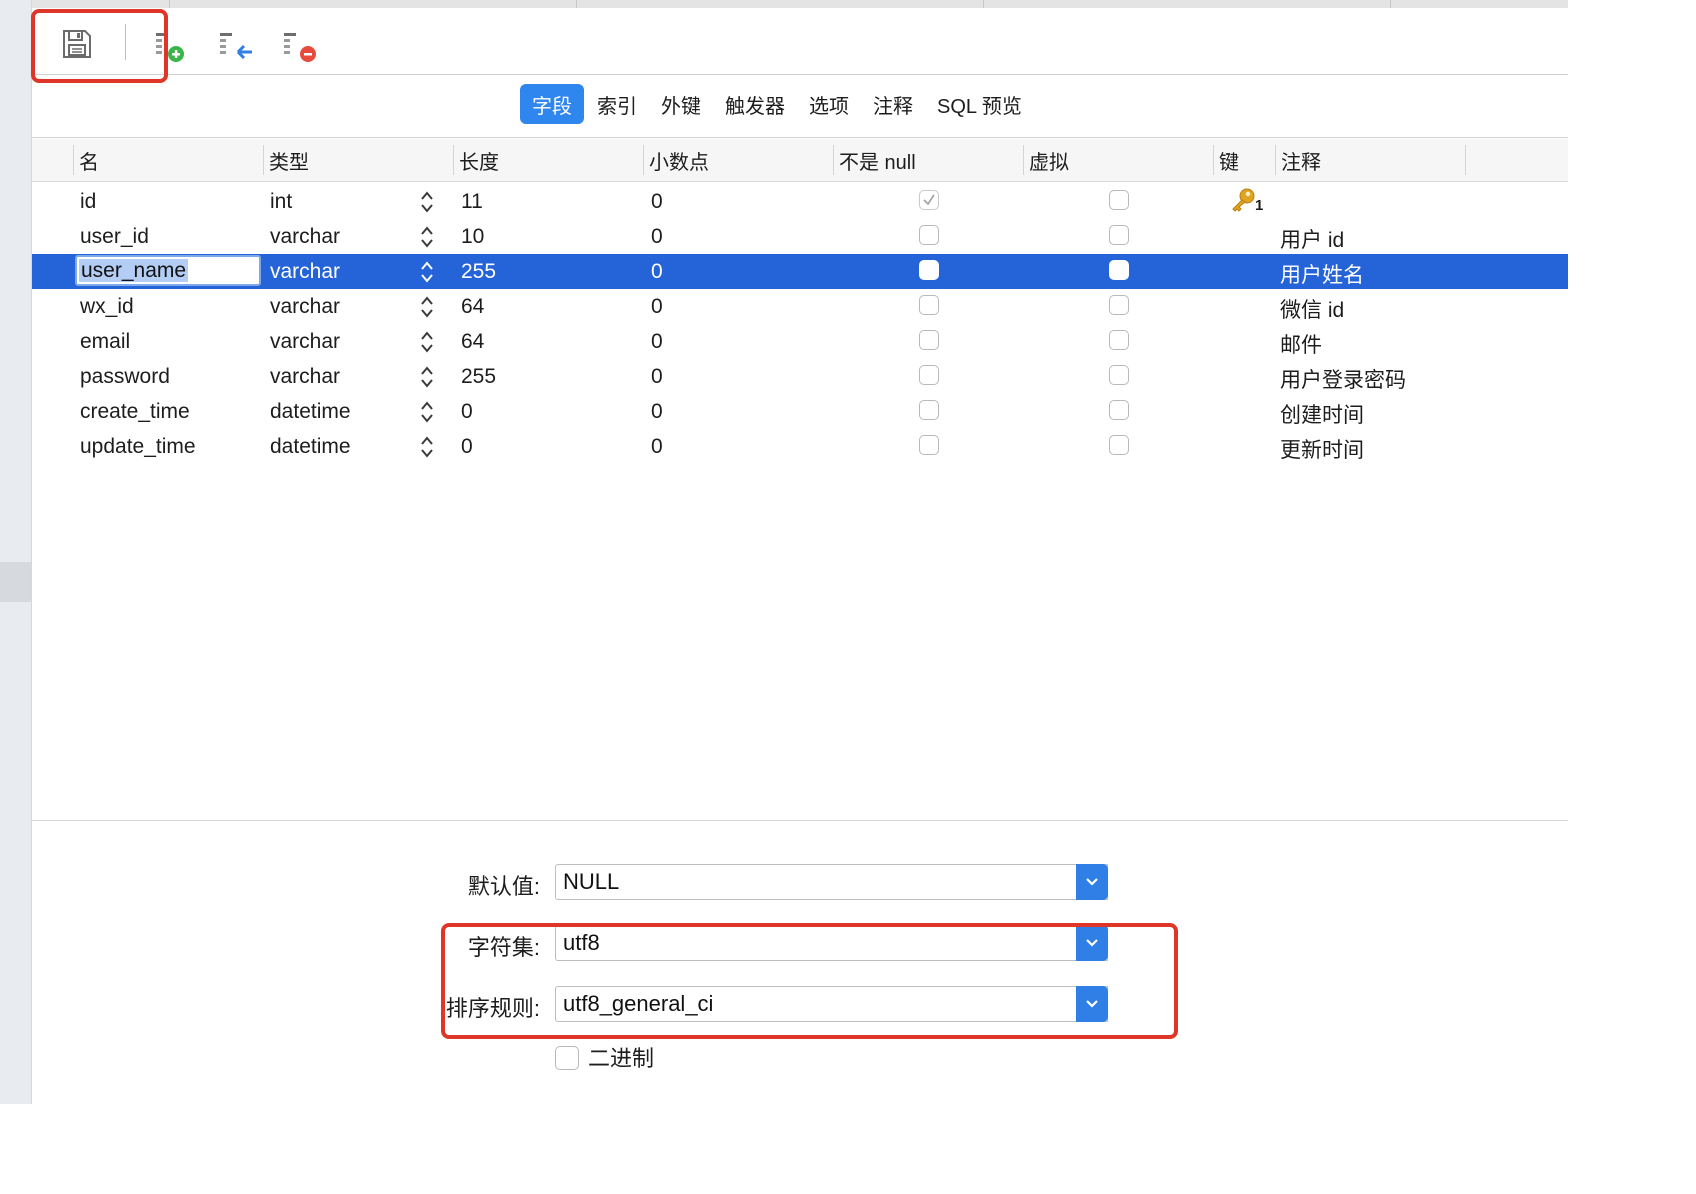 The height and width of the screenshot is (1194, 1696). I want to click on default-value-combo: NULL, so click(831, 882).